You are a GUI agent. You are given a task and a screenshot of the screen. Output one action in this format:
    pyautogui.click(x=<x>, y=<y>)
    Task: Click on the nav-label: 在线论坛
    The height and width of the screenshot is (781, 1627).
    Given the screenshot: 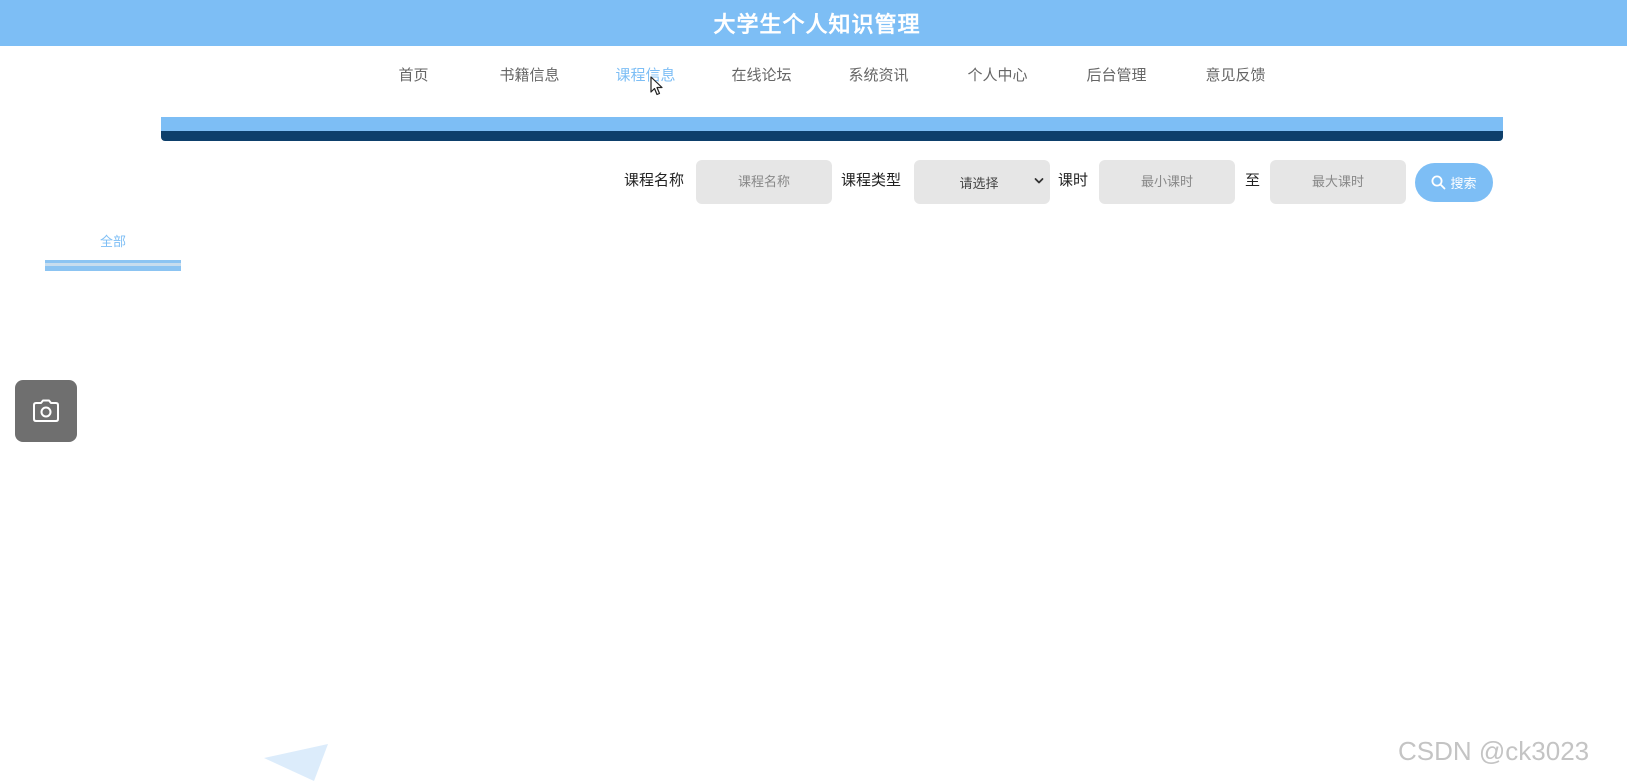 What is the action you would take?
    pyautogui.click(x=761, y=75)
    